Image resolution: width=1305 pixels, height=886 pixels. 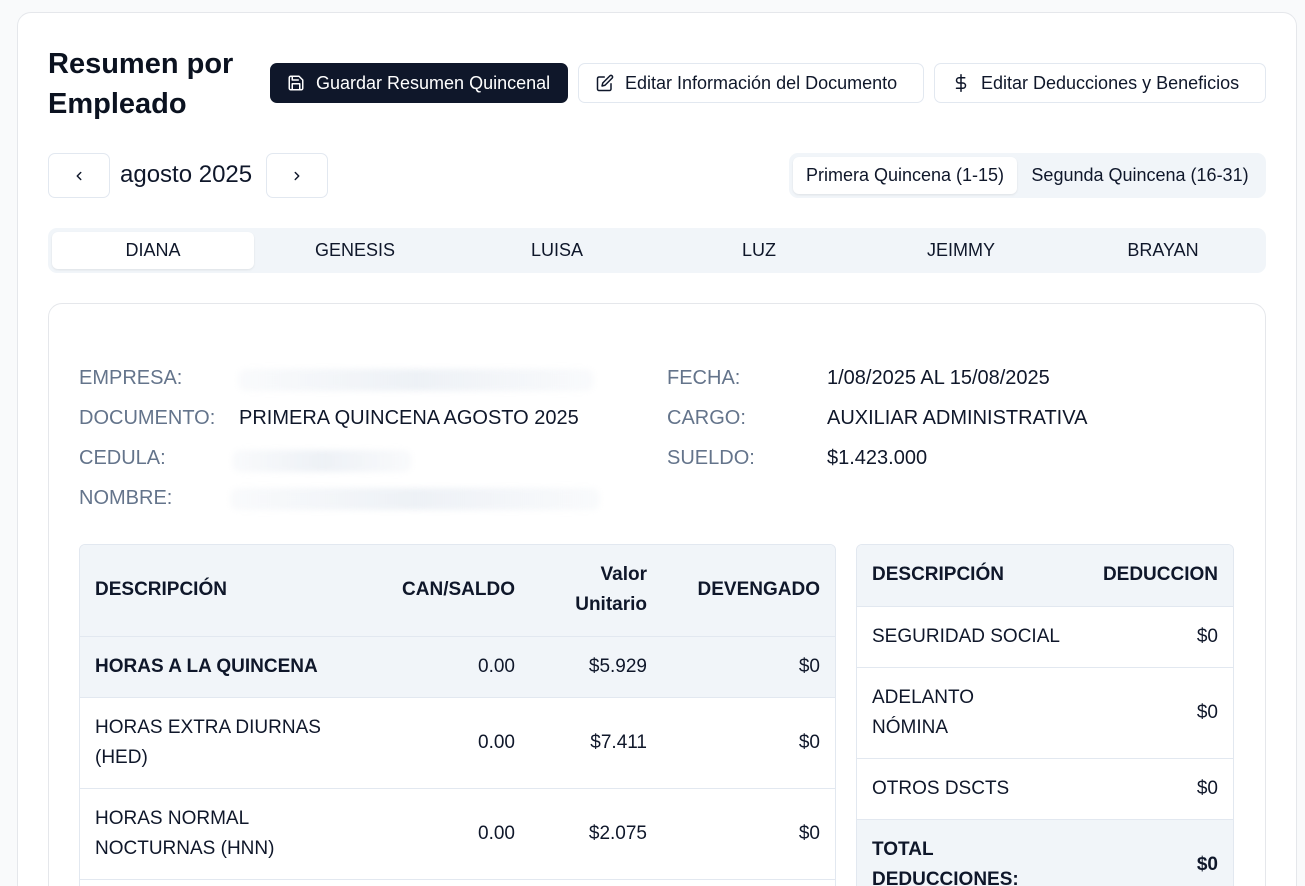 What do you see at coordinates (122, 458) in the screenshot?
I see `cedula-label: CEDULA:` at bounding box center [122, 458].